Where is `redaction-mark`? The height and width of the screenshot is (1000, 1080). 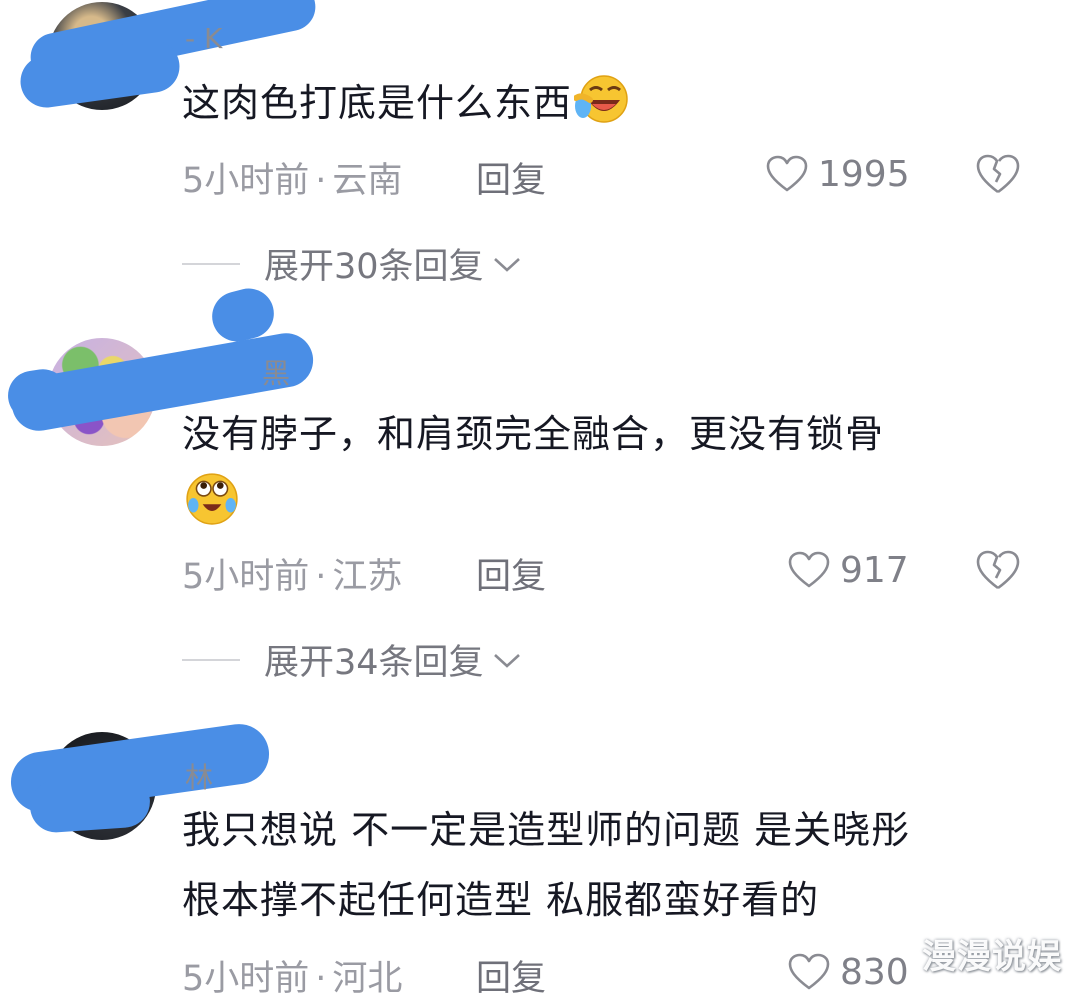 redaction-mark is located at coordinates (90, 804).